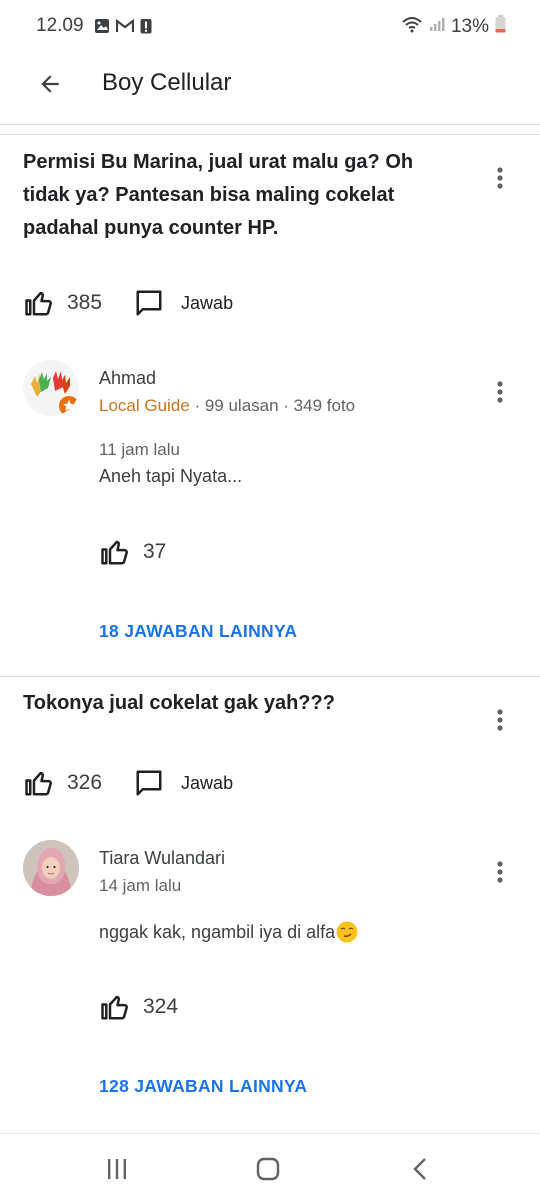 Image resolution: width=540 pixels, height=1200 pixels. What do you see at coordinates (140, 885) in the screenshot?
I see `answer-time: 14 jam lalu` at bounding box center [140, 885].